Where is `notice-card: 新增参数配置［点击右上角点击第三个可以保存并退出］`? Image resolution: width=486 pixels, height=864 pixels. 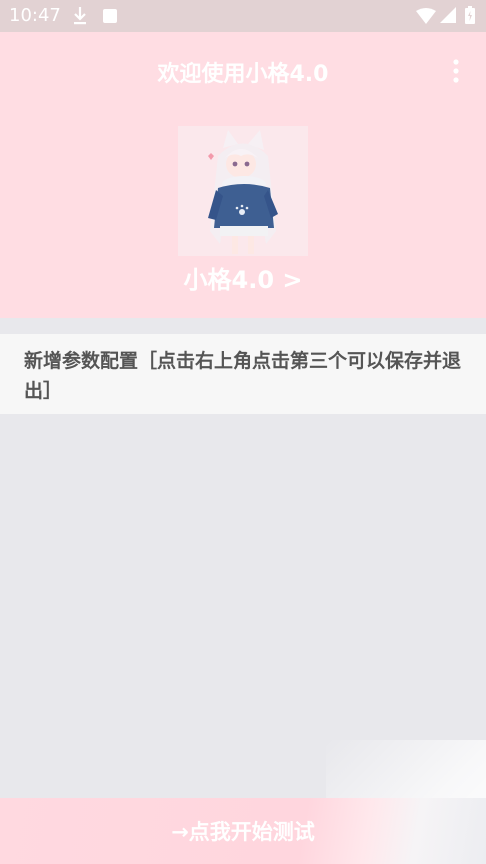
notice-card: 新增参数配置［点击右上角点击第三个可以保存并退出］ is located at coordinates (243, 374).